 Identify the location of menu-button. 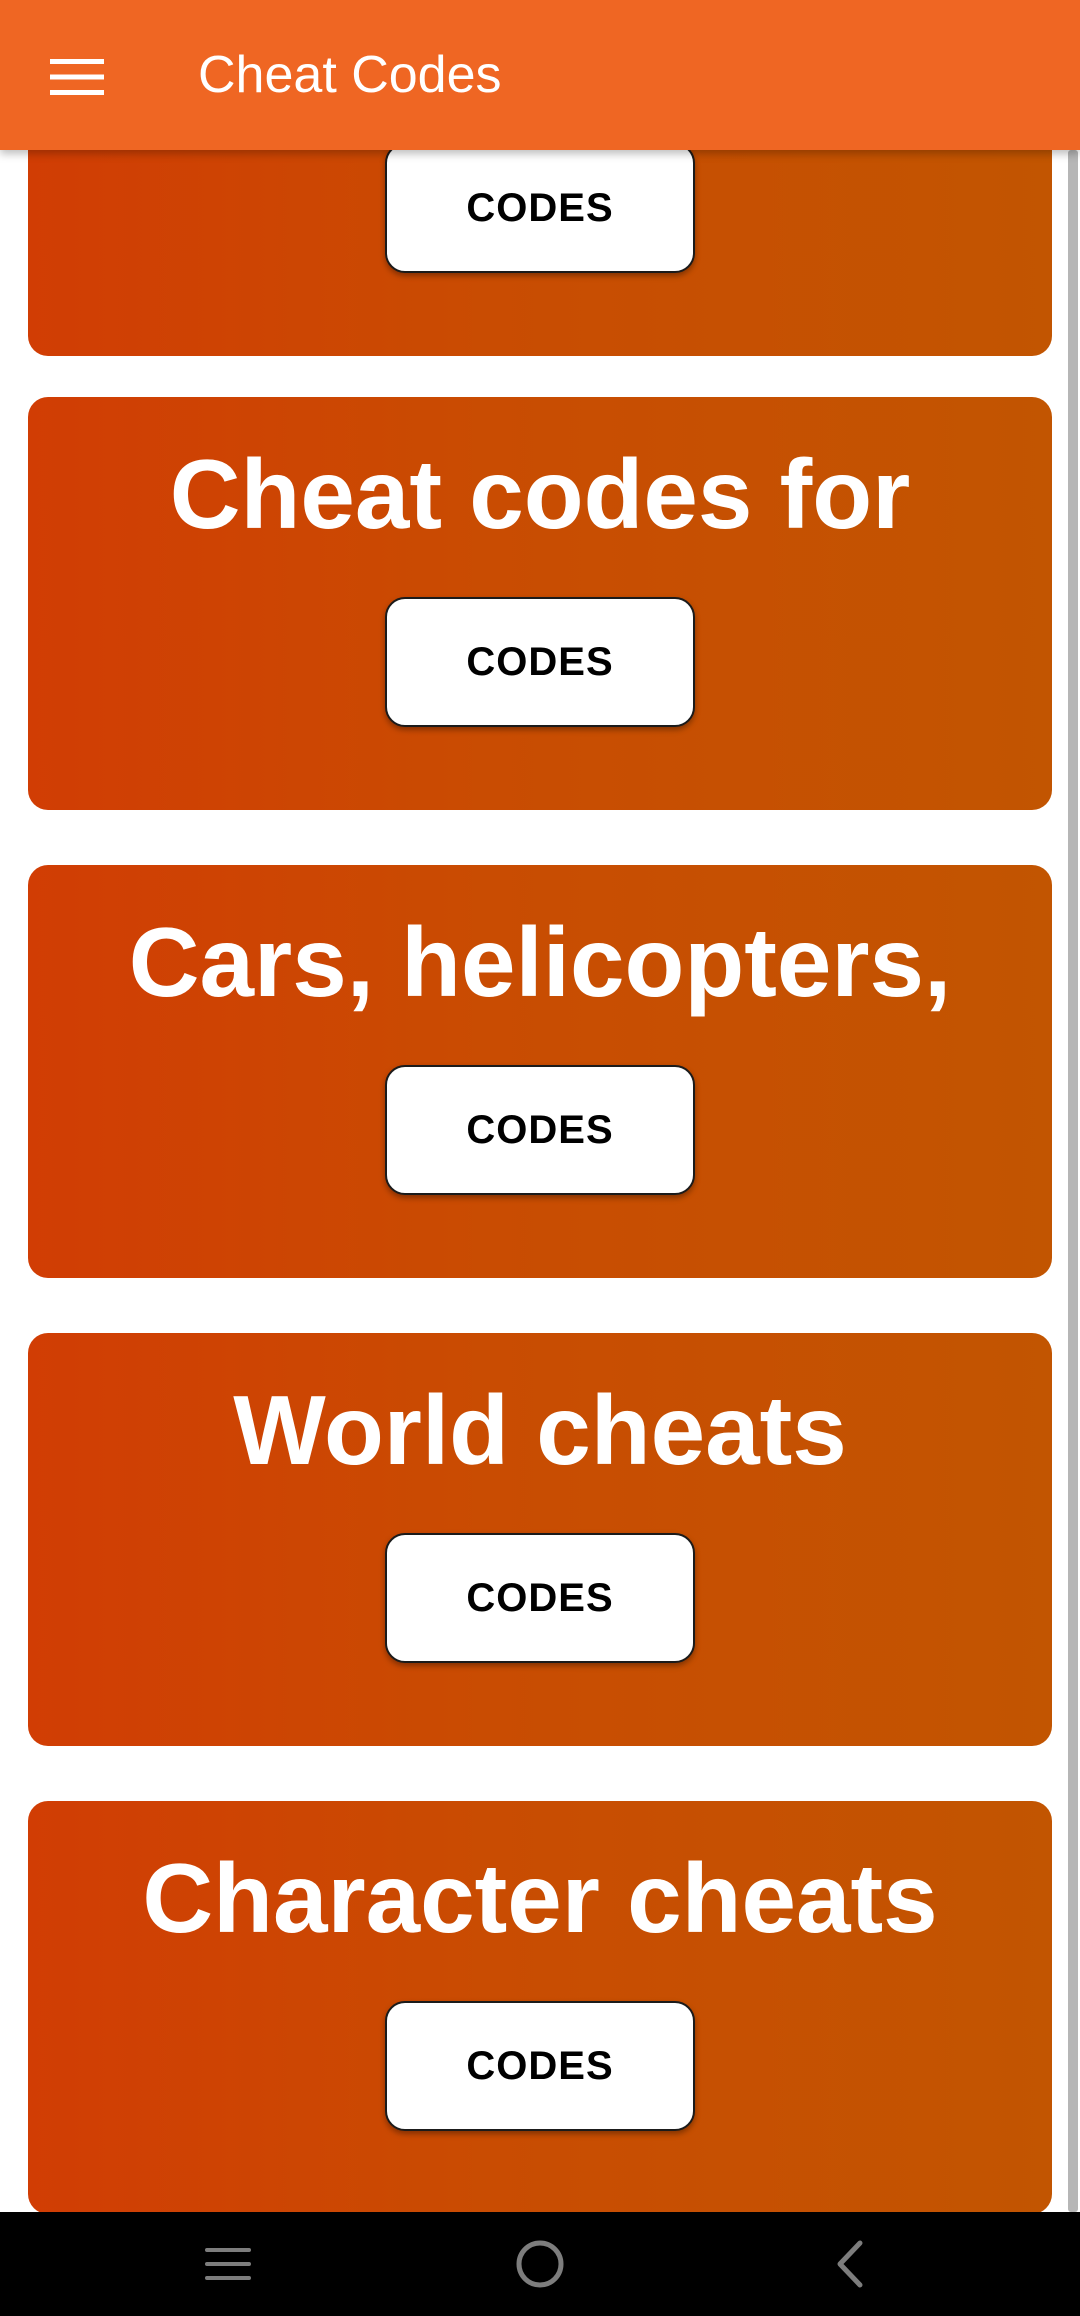
(77, 77).